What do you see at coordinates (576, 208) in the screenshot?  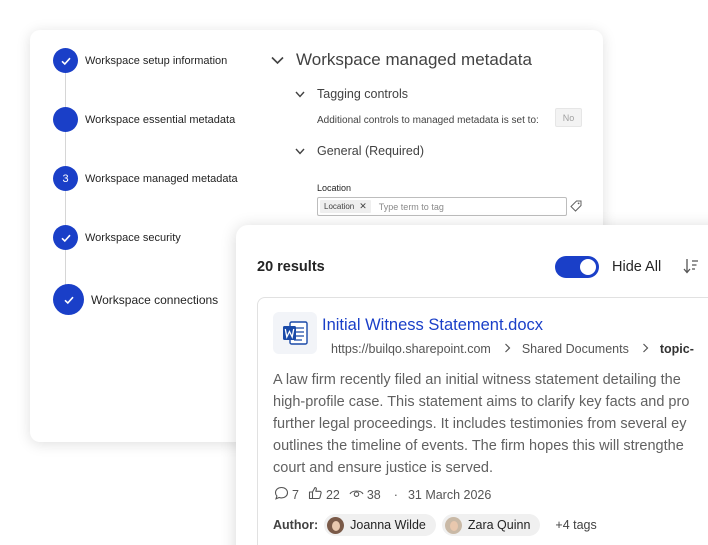 I see `tag-icon` at bounding box center [576, 208].